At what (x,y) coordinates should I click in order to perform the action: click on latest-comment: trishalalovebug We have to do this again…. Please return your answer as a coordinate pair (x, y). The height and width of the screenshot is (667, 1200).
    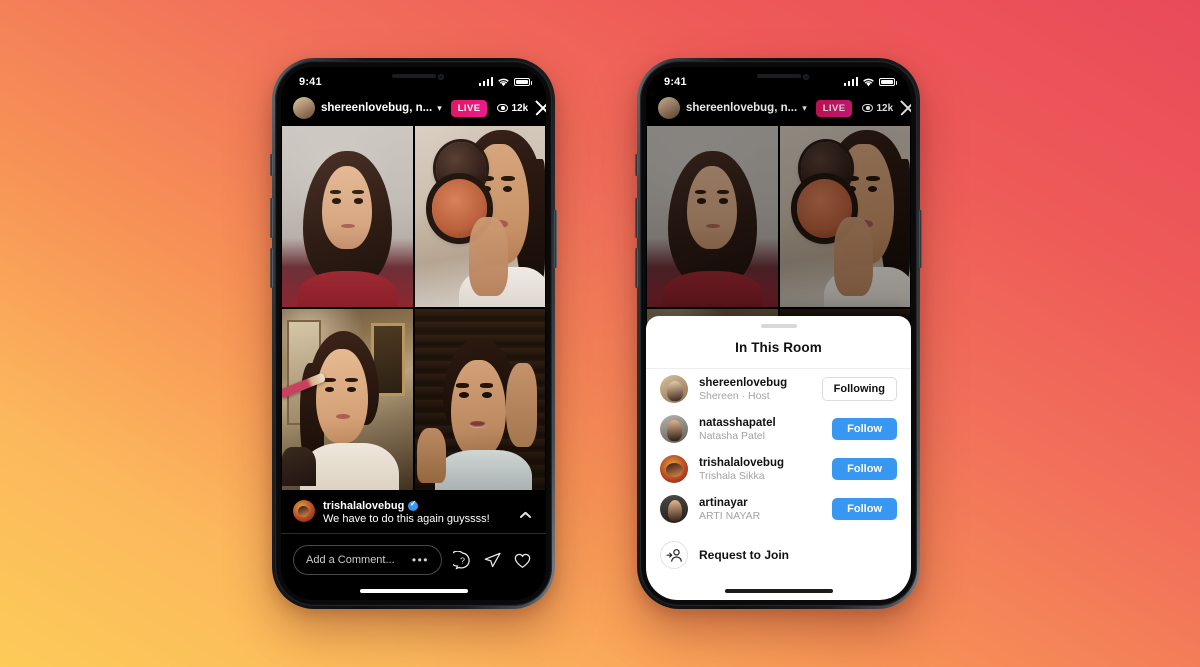
    Looking at the image, I should click on (413, 511).